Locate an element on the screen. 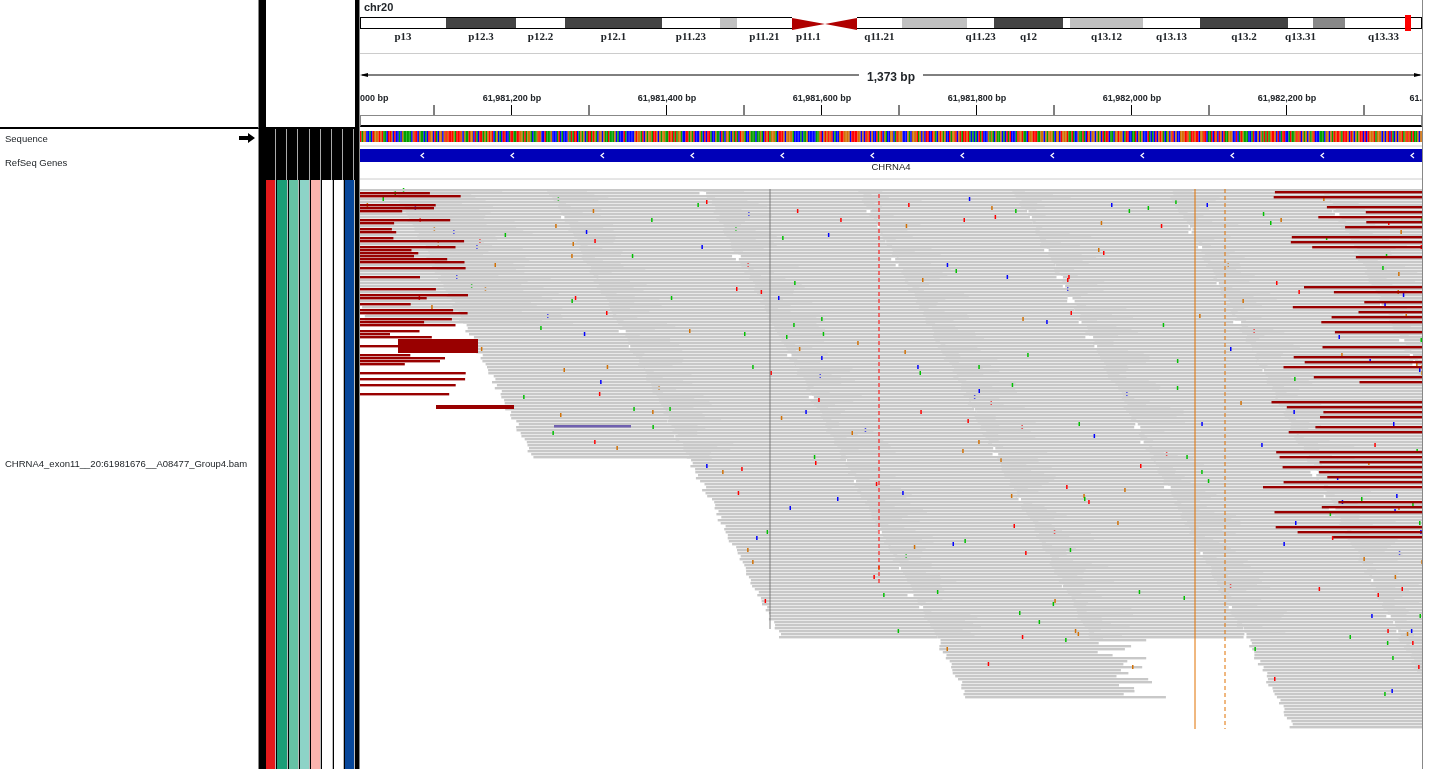  band-label: p11.1 is located at coordinates (808, 36).